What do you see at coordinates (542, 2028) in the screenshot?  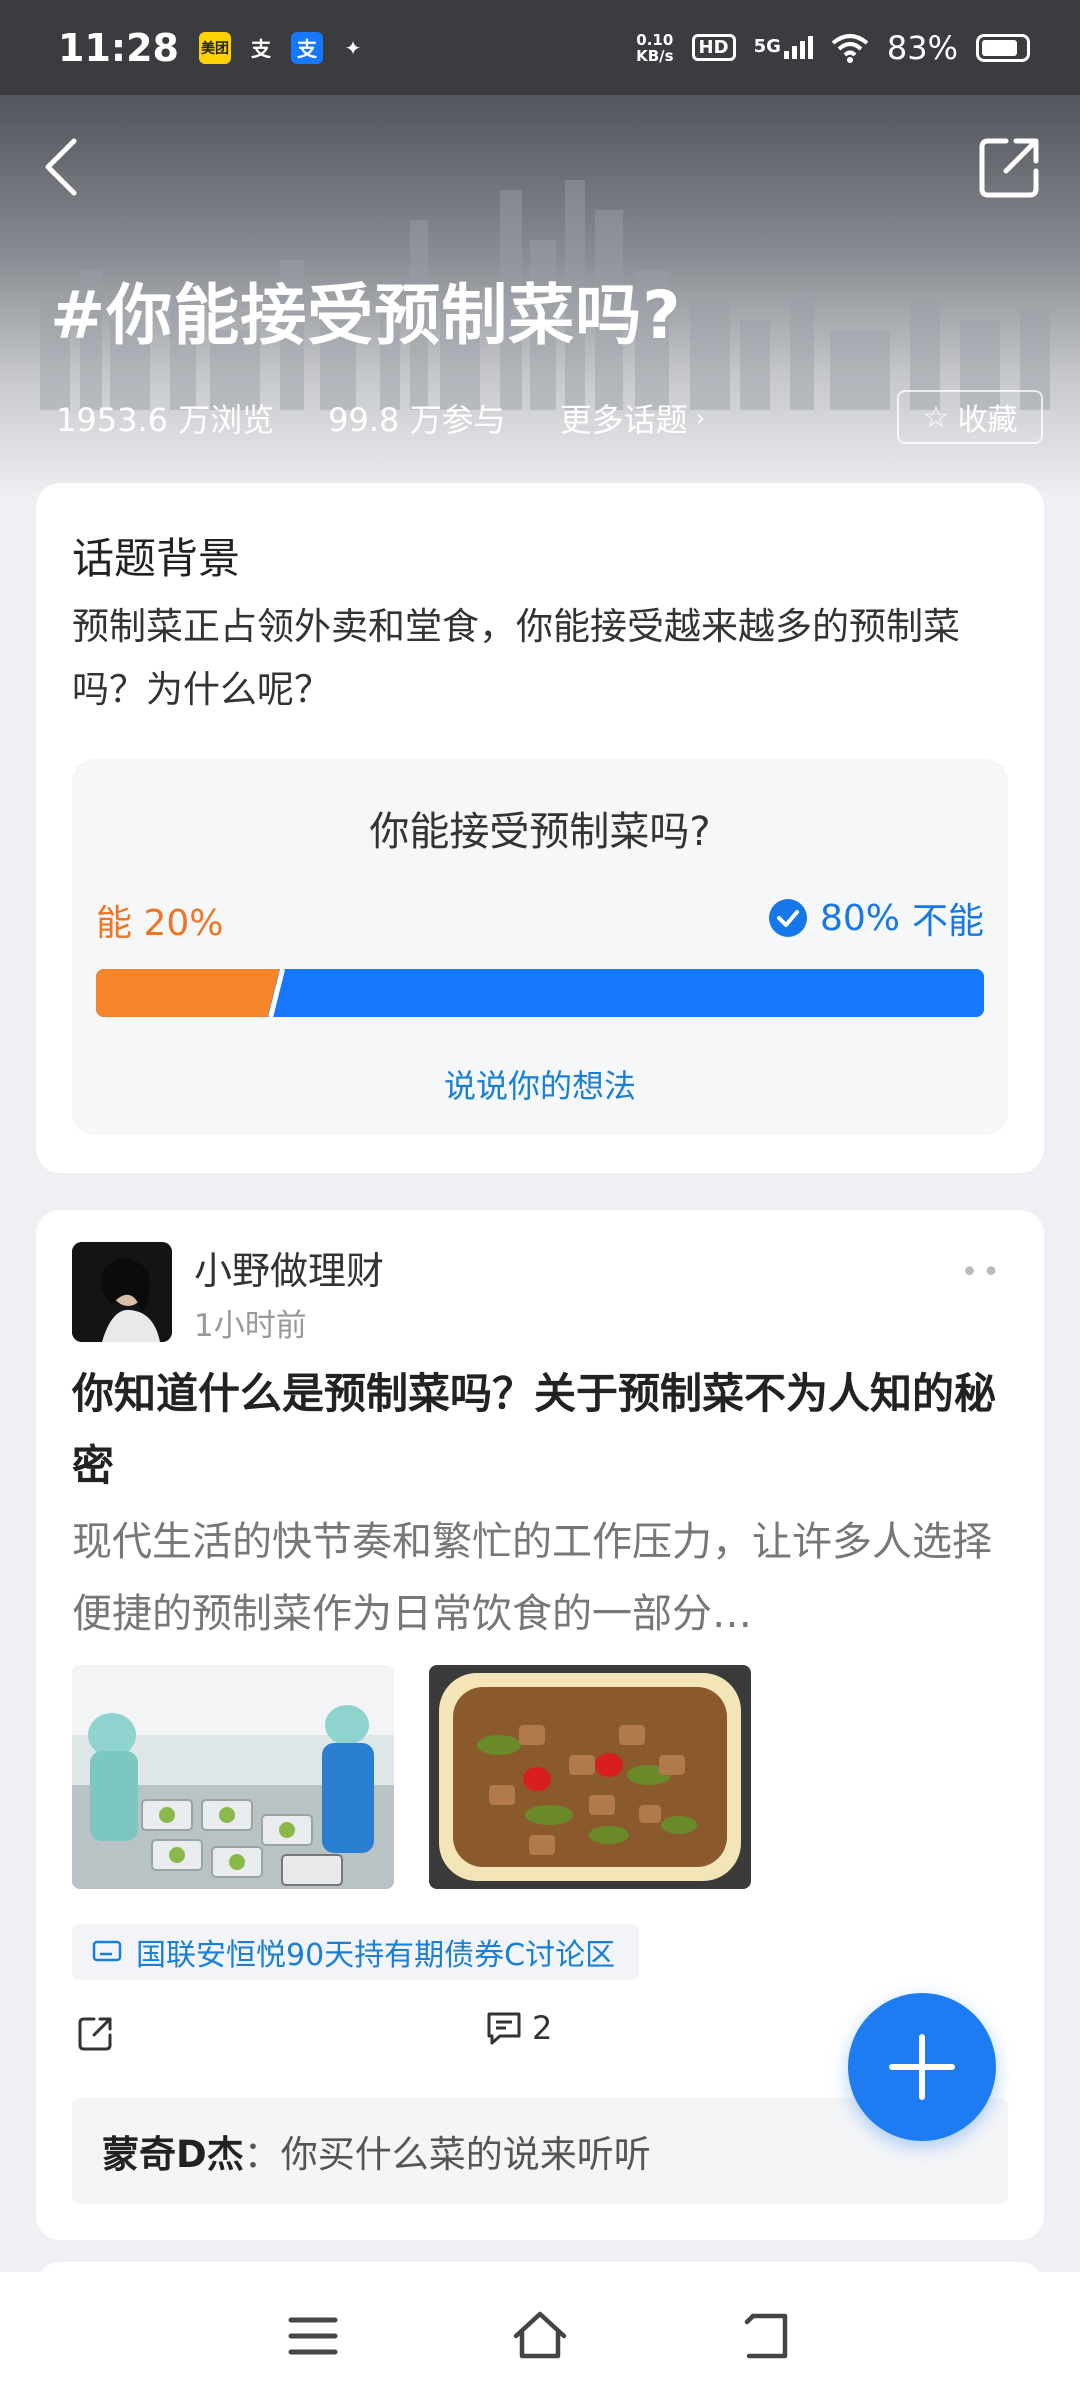 I see `comment-count: 2` at bounding box center [542, 2028].